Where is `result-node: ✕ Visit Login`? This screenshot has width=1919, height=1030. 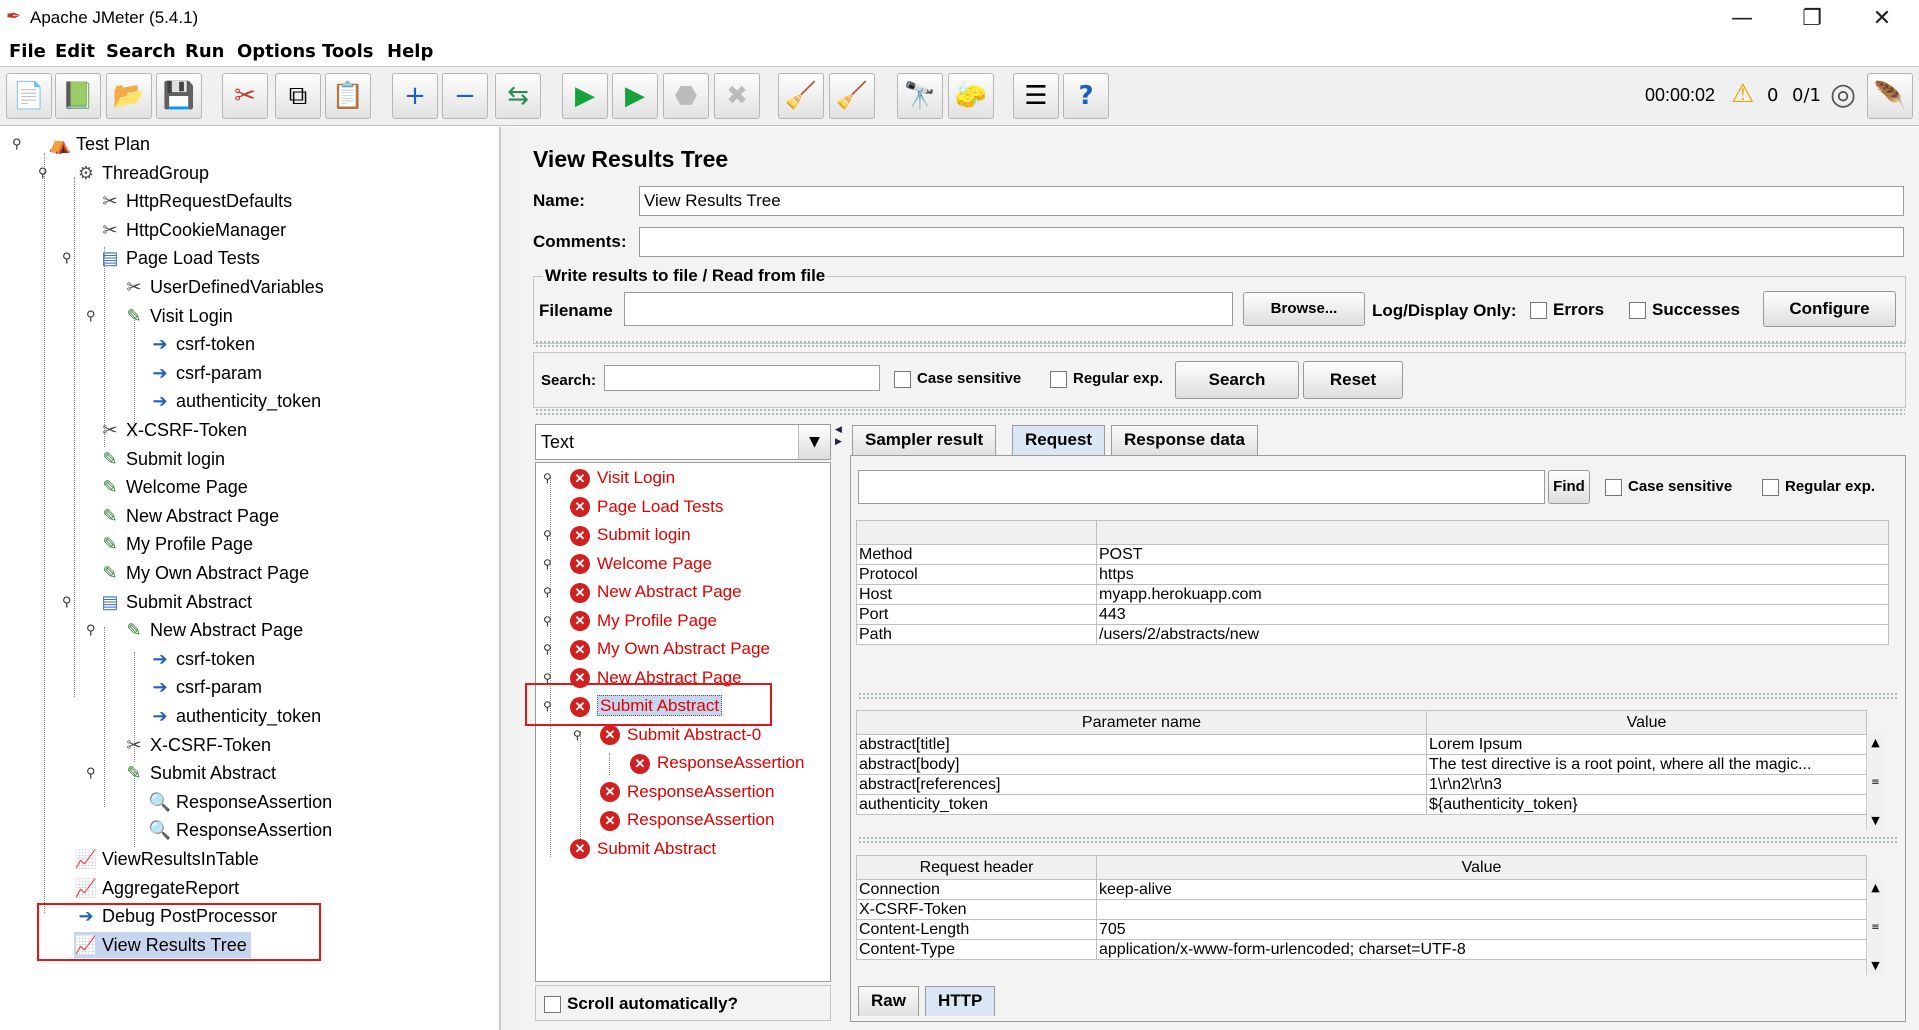 result-node: ✕ Visit Login is located at coordinates (622, 478).